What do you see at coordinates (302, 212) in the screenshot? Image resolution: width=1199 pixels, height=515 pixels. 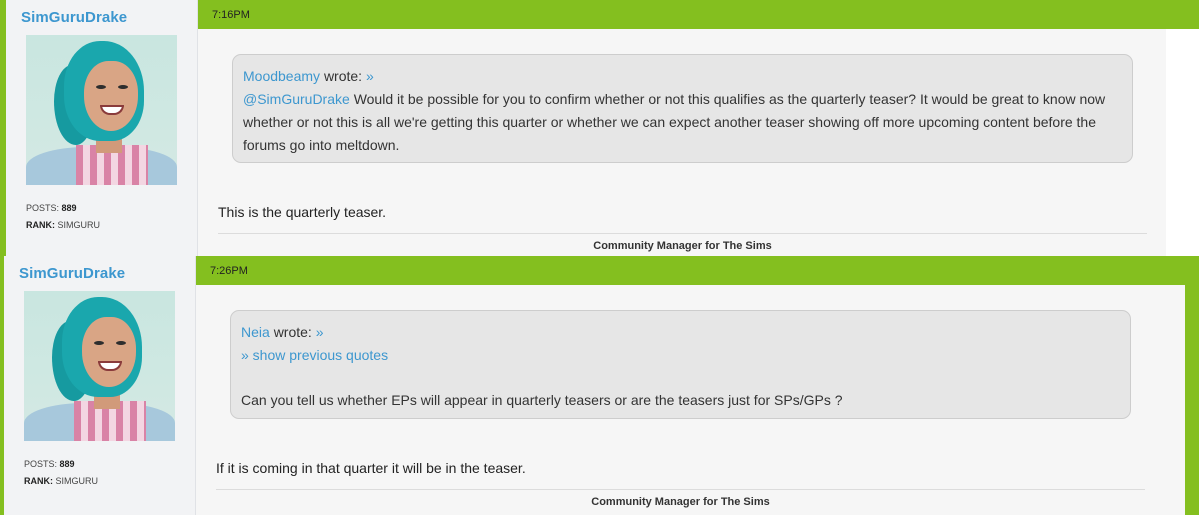 I see `post-body: This is the quarterly teaser.` at bounding box center [302, 212].